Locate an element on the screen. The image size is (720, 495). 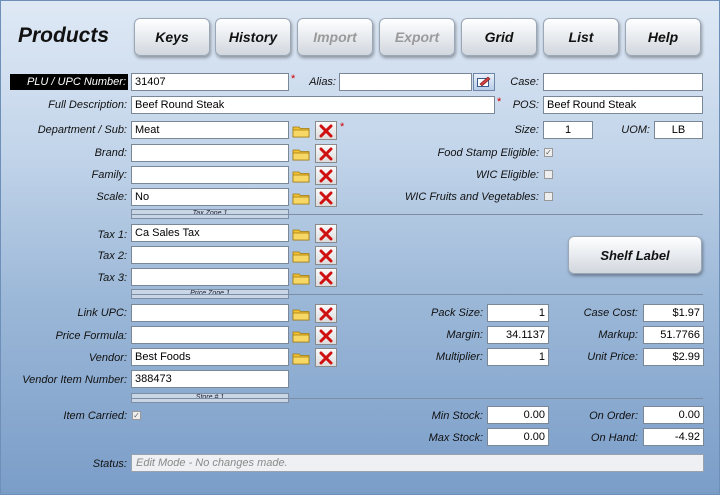
keys-button: Keys is located at coordinates (172, 37).